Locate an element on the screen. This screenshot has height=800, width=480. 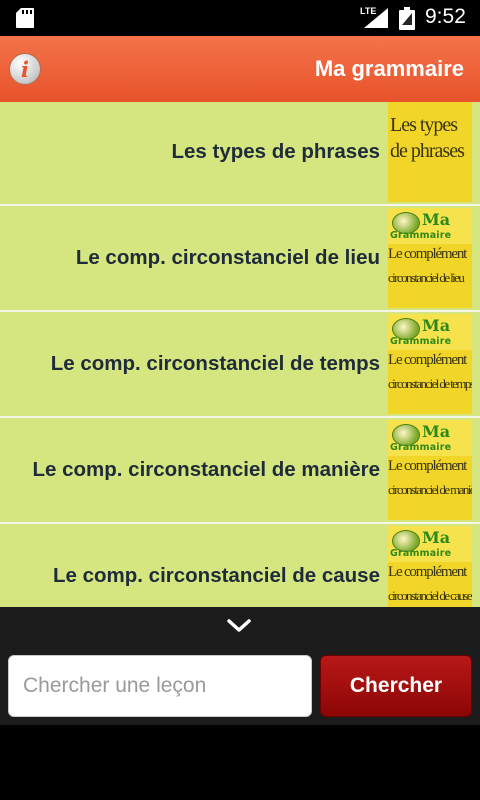
thumbnail-subtitle: de phrases is located at coordinates (427, 151).